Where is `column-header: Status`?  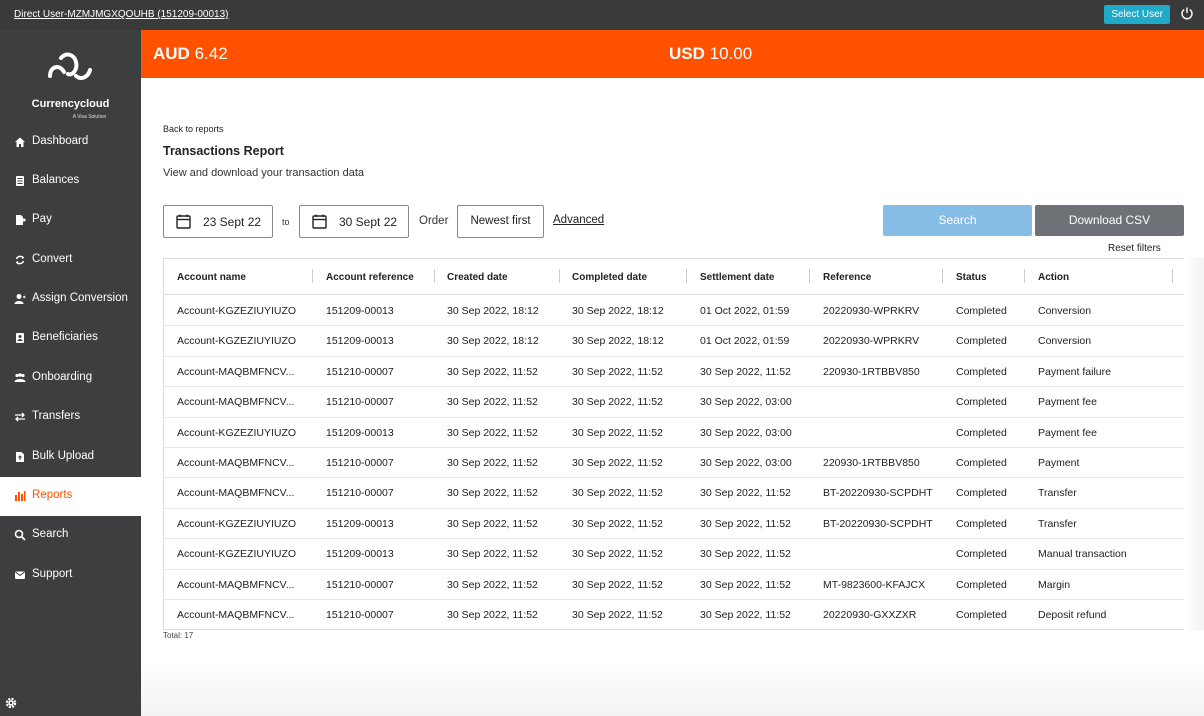
column-header: Status is located at coordinates (971, 277).